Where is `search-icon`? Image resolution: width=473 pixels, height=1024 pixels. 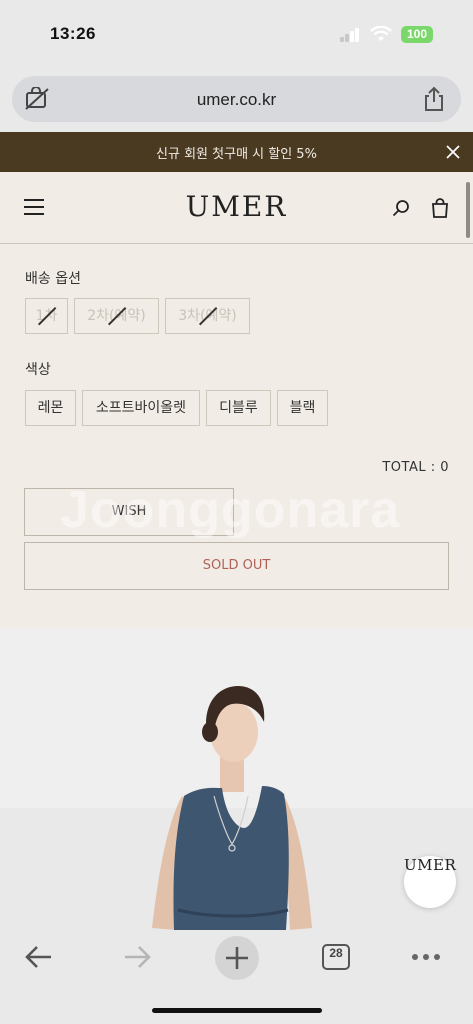 search-icon is located at coordinates (401, 208).